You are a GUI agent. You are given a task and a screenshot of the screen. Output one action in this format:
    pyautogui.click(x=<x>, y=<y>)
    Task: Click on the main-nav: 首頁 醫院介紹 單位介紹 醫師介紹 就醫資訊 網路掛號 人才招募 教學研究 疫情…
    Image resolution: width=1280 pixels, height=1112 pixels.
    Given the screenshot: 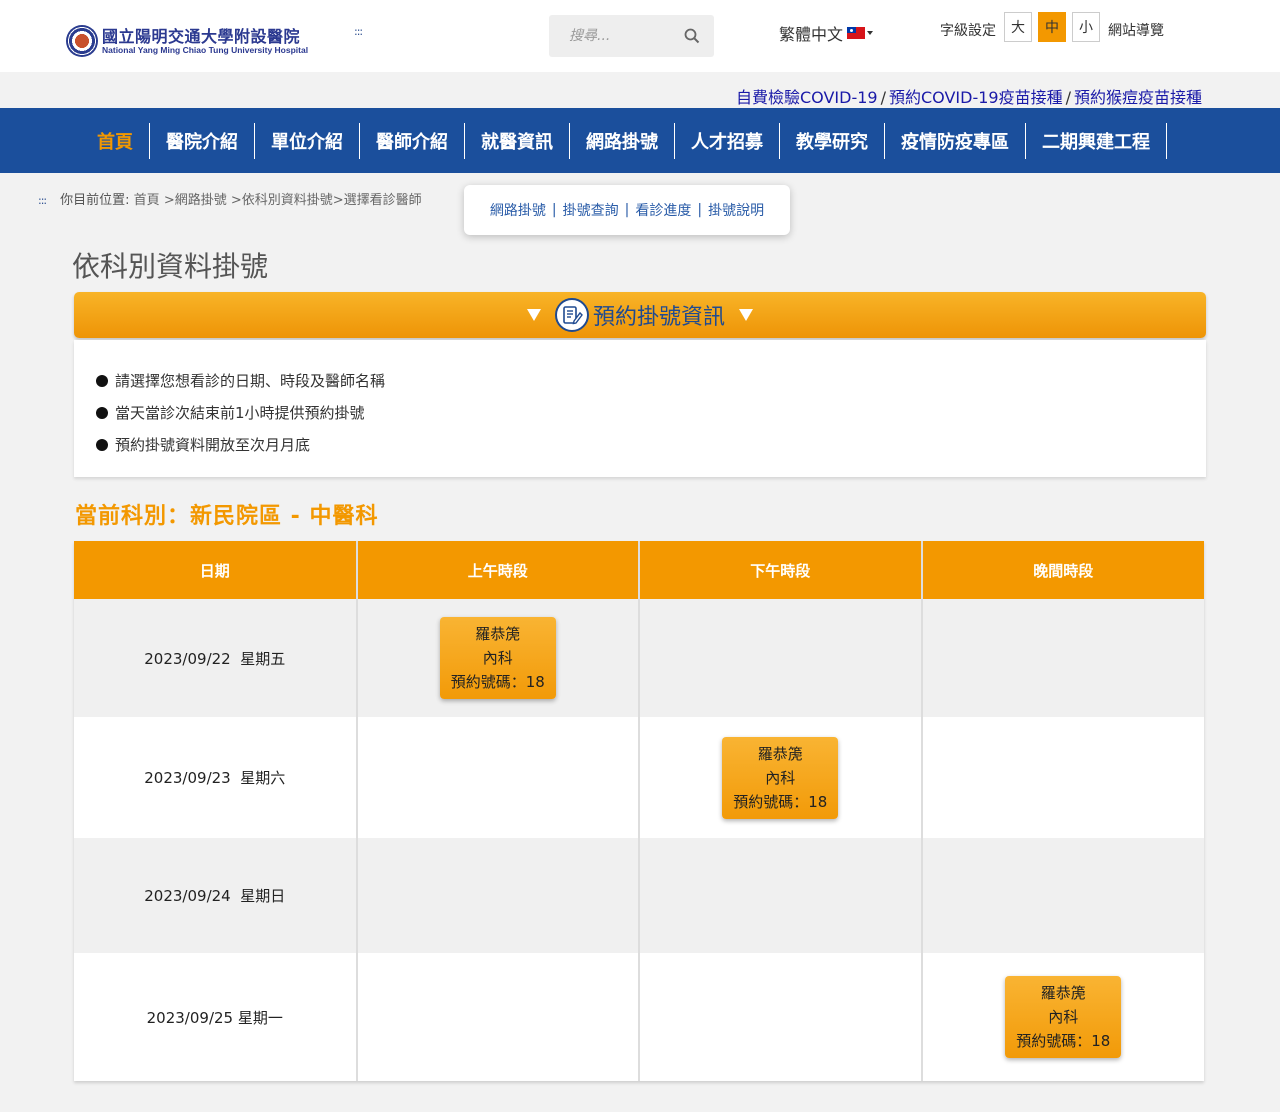 What is the action you would take?
    pyautogui.click(x=640, y=140)
    